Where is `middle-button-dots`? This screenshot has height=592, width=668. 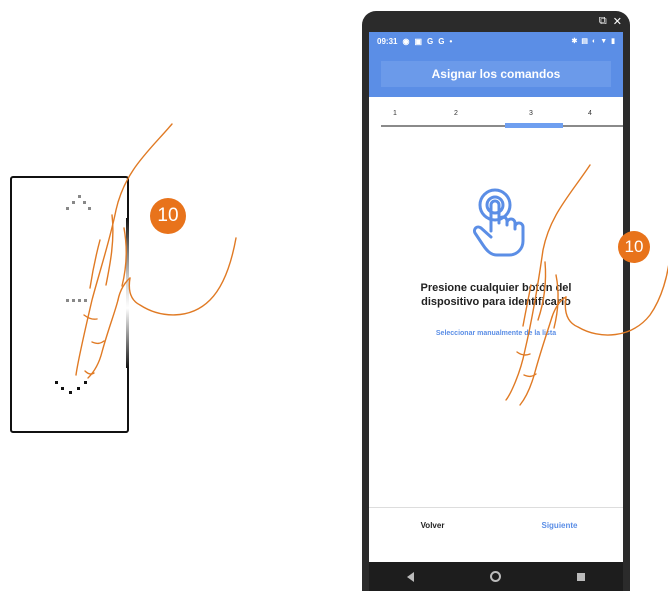 middle-button-dots is located at coordinates (76, 300).